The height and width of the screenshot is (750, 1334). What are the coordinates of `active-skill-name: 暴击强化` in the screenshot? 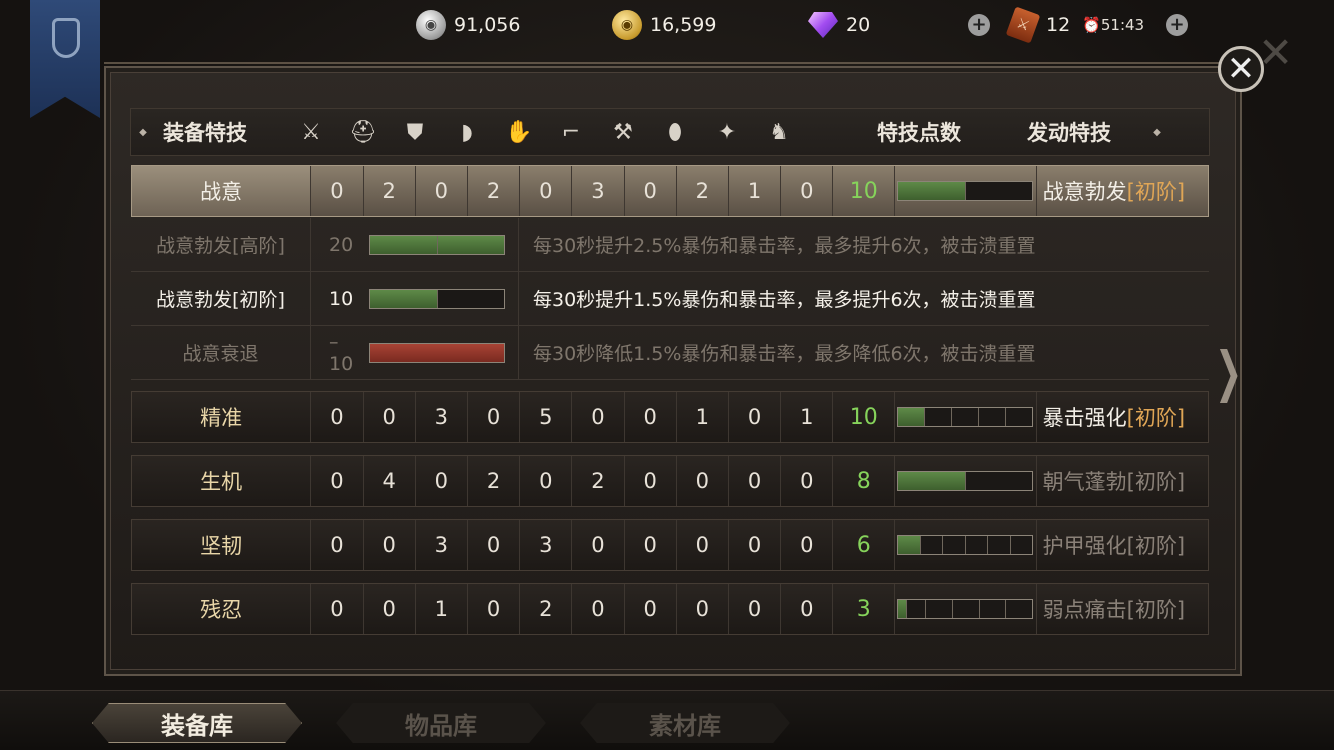 It's located at (1084, 418).